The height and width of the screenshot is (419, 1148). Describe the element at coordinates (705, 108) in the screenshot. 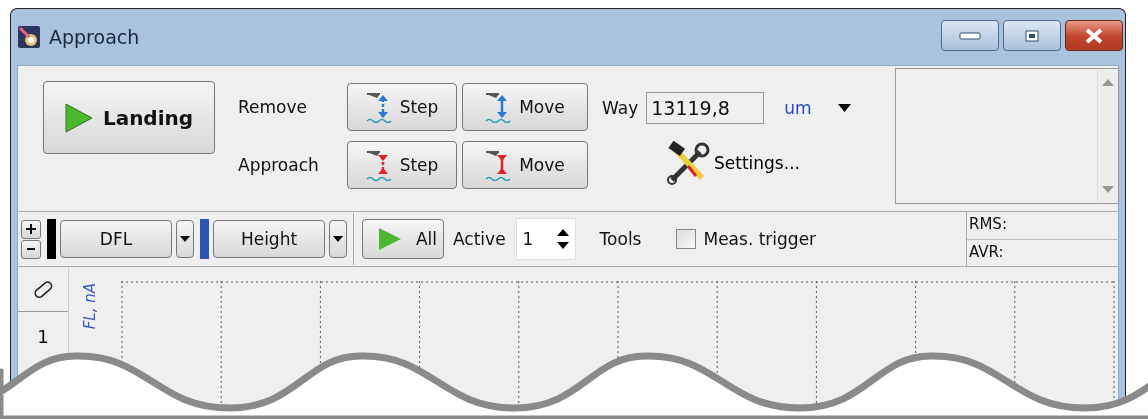

I see `way-field: 13119,8` at that location.